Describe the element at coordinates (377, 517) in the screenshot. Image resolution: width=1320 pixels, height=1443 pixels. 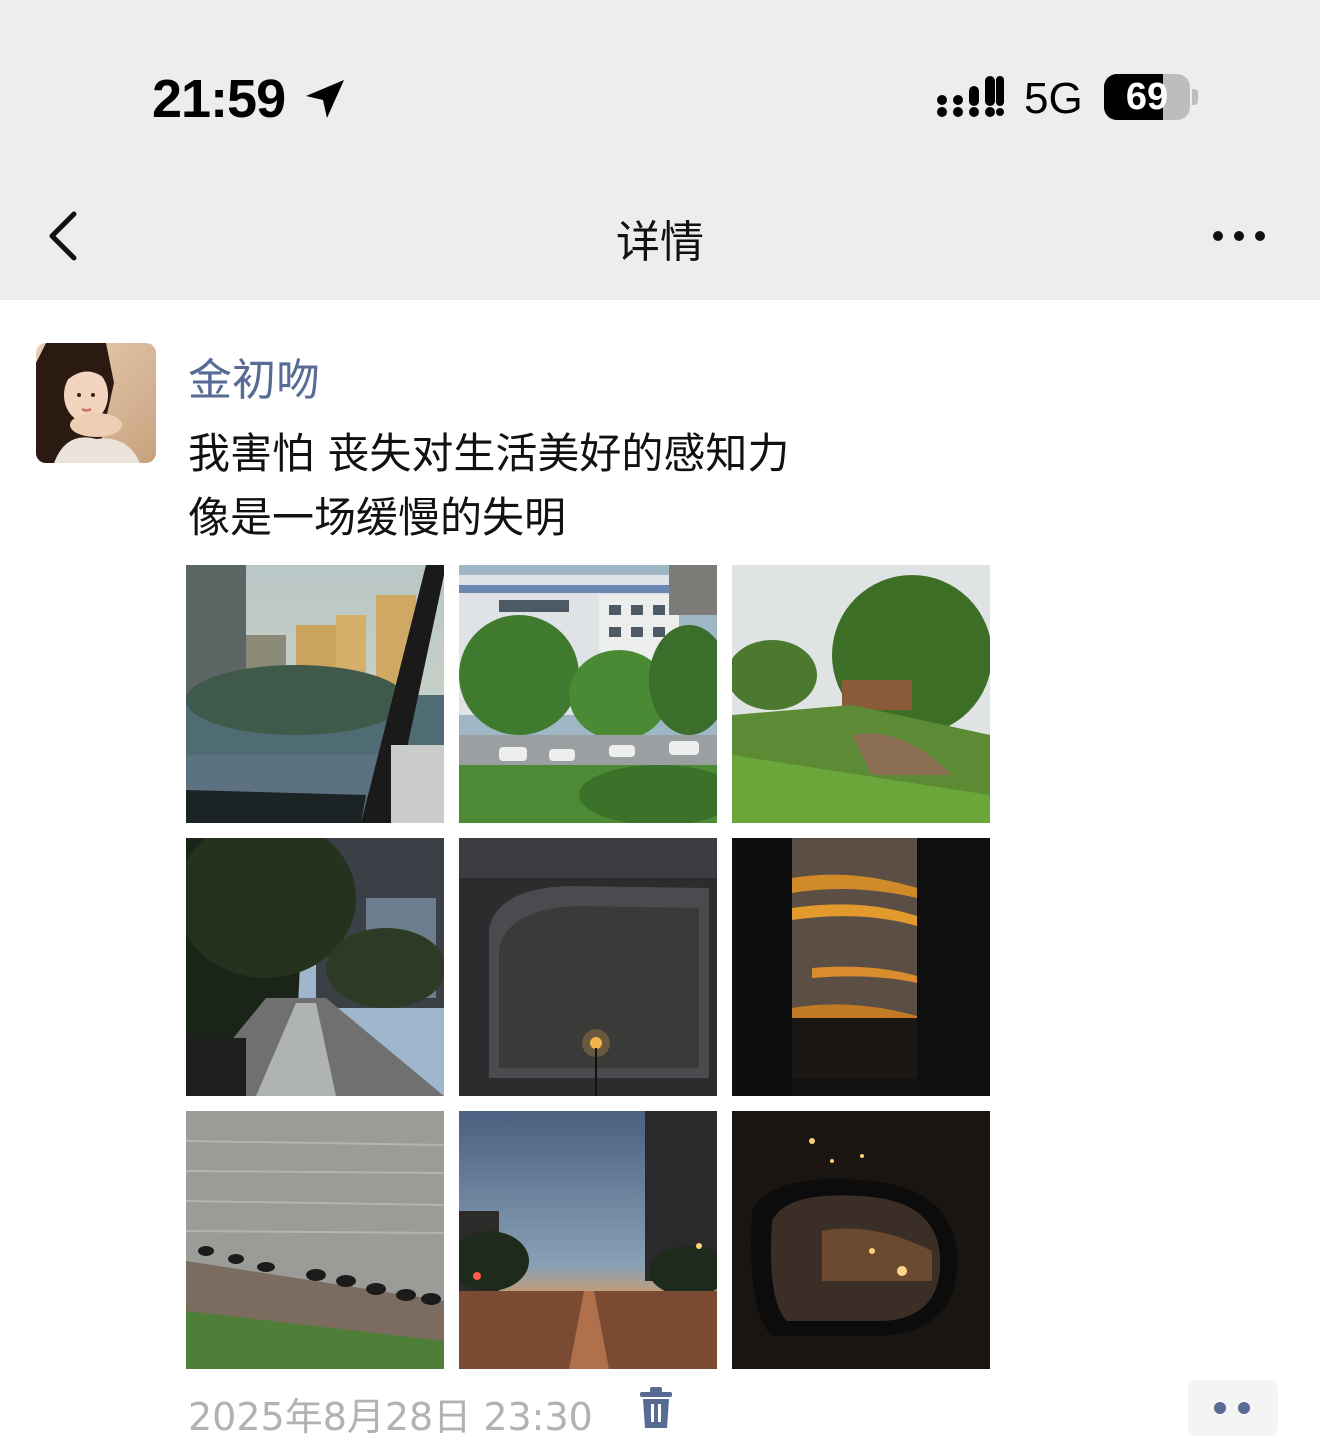
I see `post-text-line: 像是一场缓慢的失明` at that location.